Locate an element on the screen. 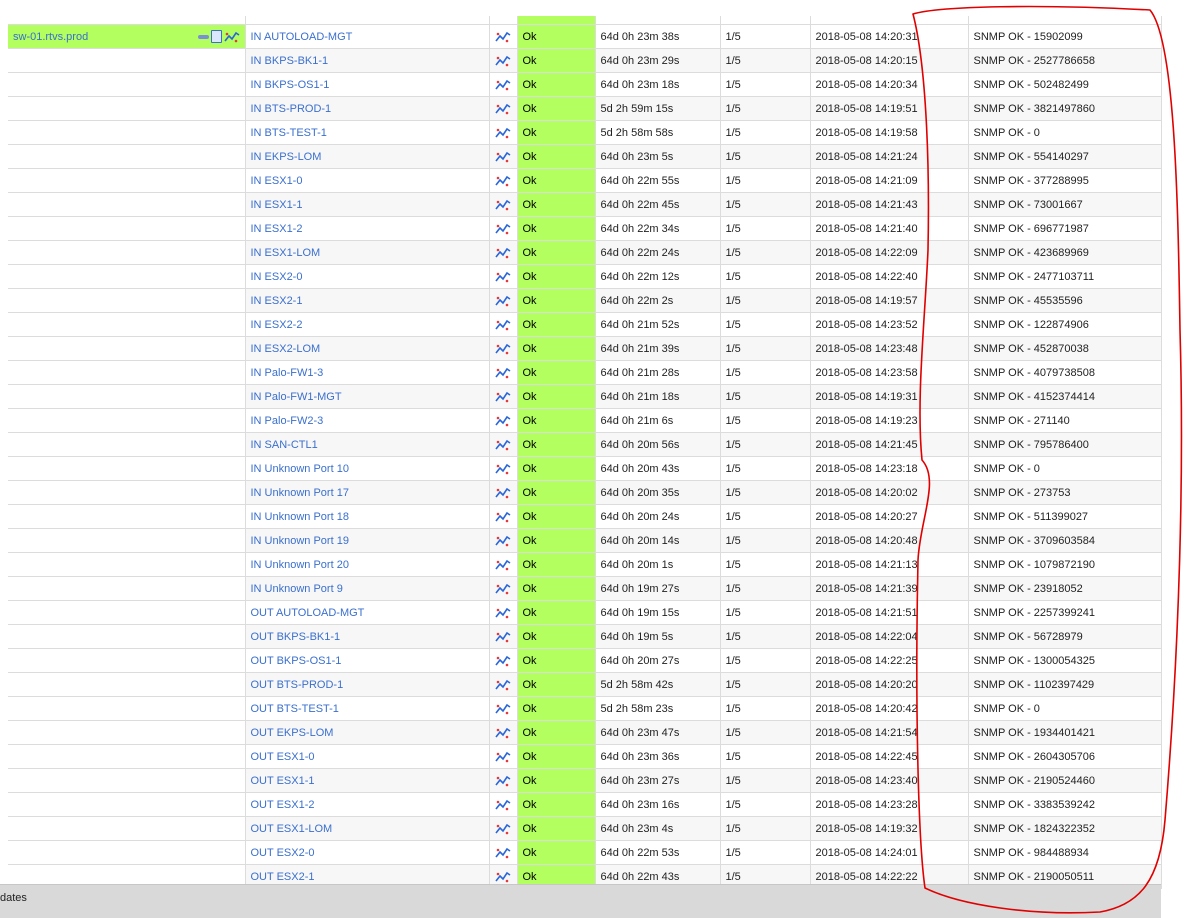  service-link: OUT AUTOLOAD-MGT is located at coordinates (308, 613).